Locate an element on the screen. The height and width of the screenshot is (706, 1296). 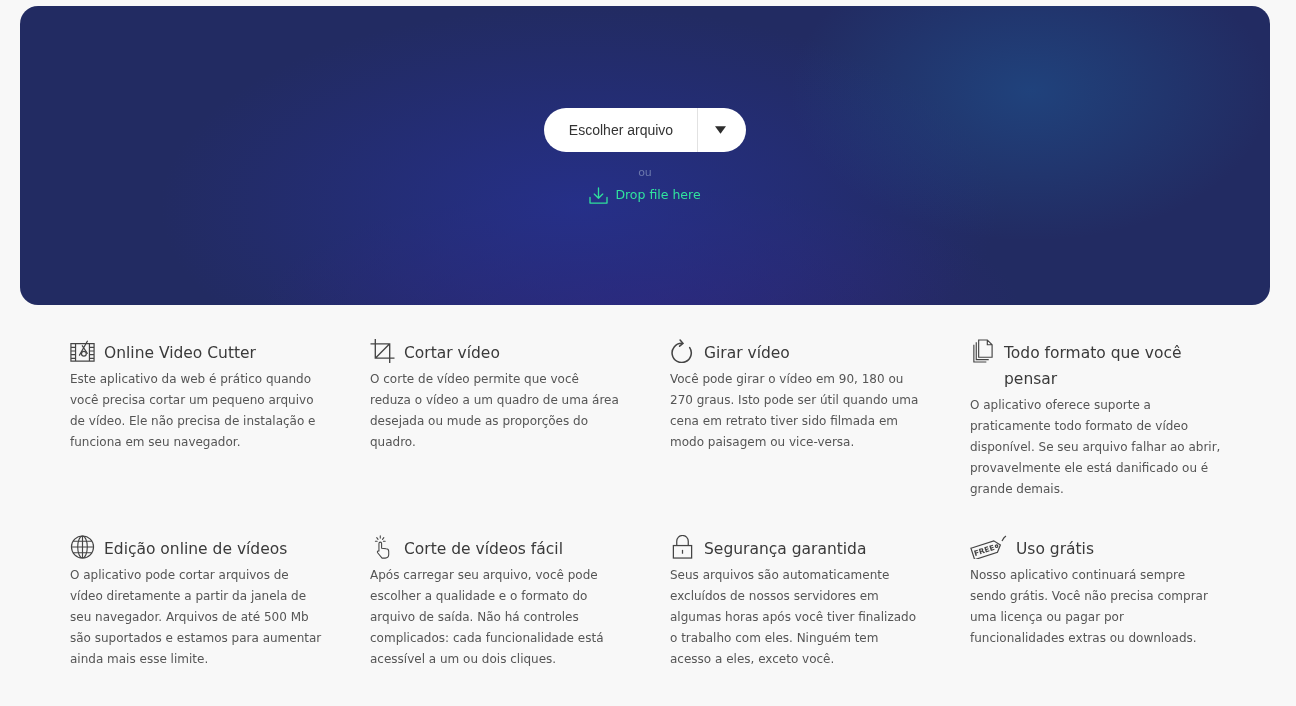
download-icon is located at coordinates (599, 195).